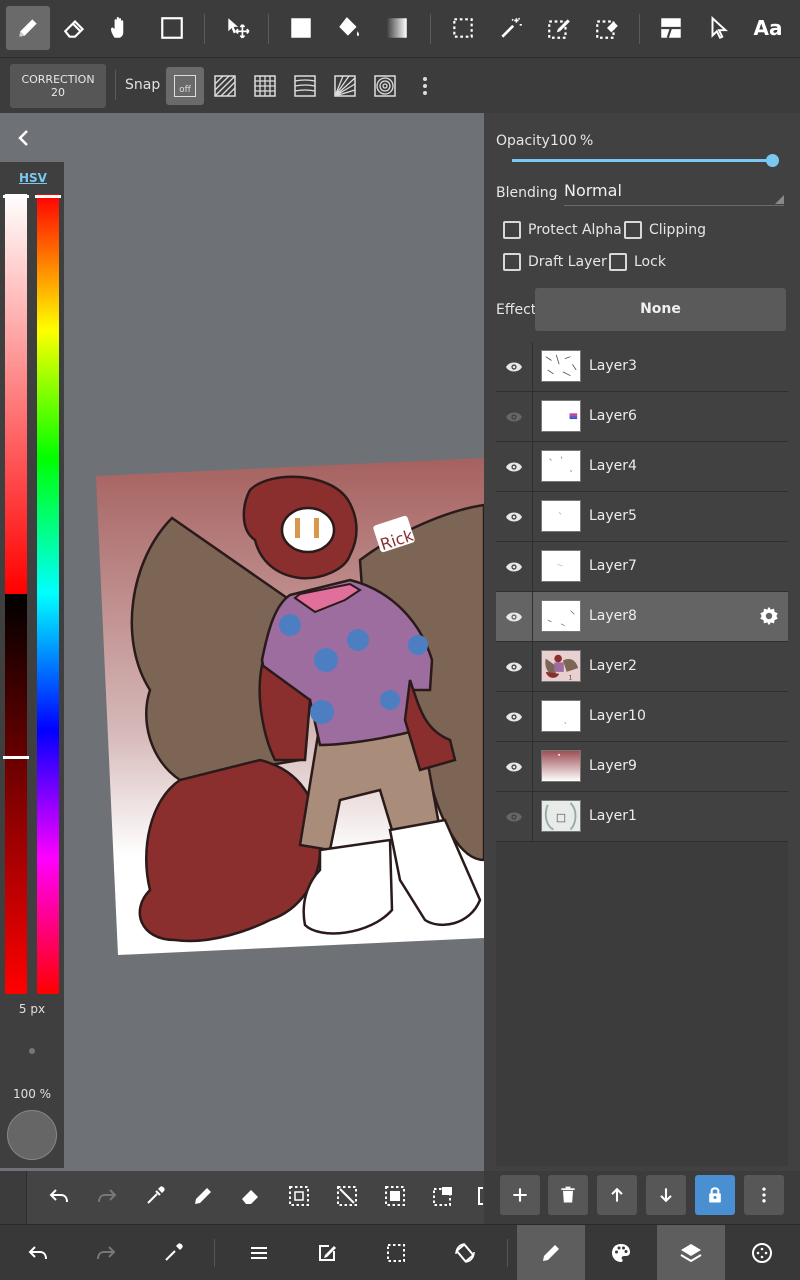 Image resolution: width=800 pixels, height=1280 pixels. What do you see at coordinates (666, 1195) in the screenshot?
I see `move-layer-down-button` at bounding box center [666, 1195].